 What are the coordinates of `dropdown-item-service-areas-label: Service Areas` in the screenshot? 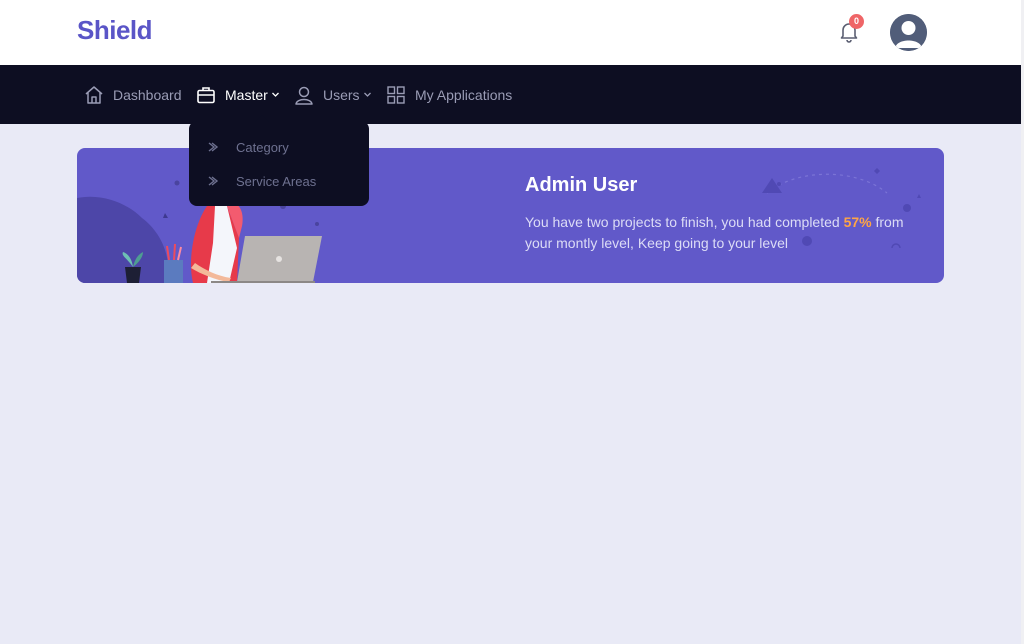 It's located at (276, 181).